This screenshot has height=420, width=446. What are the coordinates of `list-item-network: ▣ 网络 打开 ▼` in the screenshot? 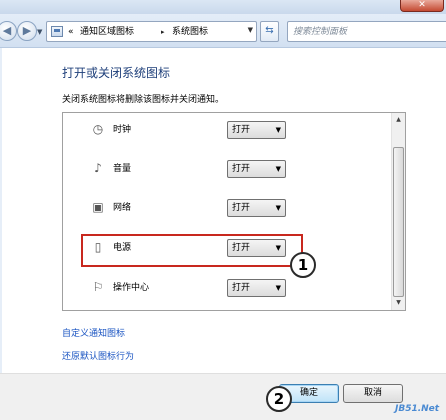 It's located at (228, 208).